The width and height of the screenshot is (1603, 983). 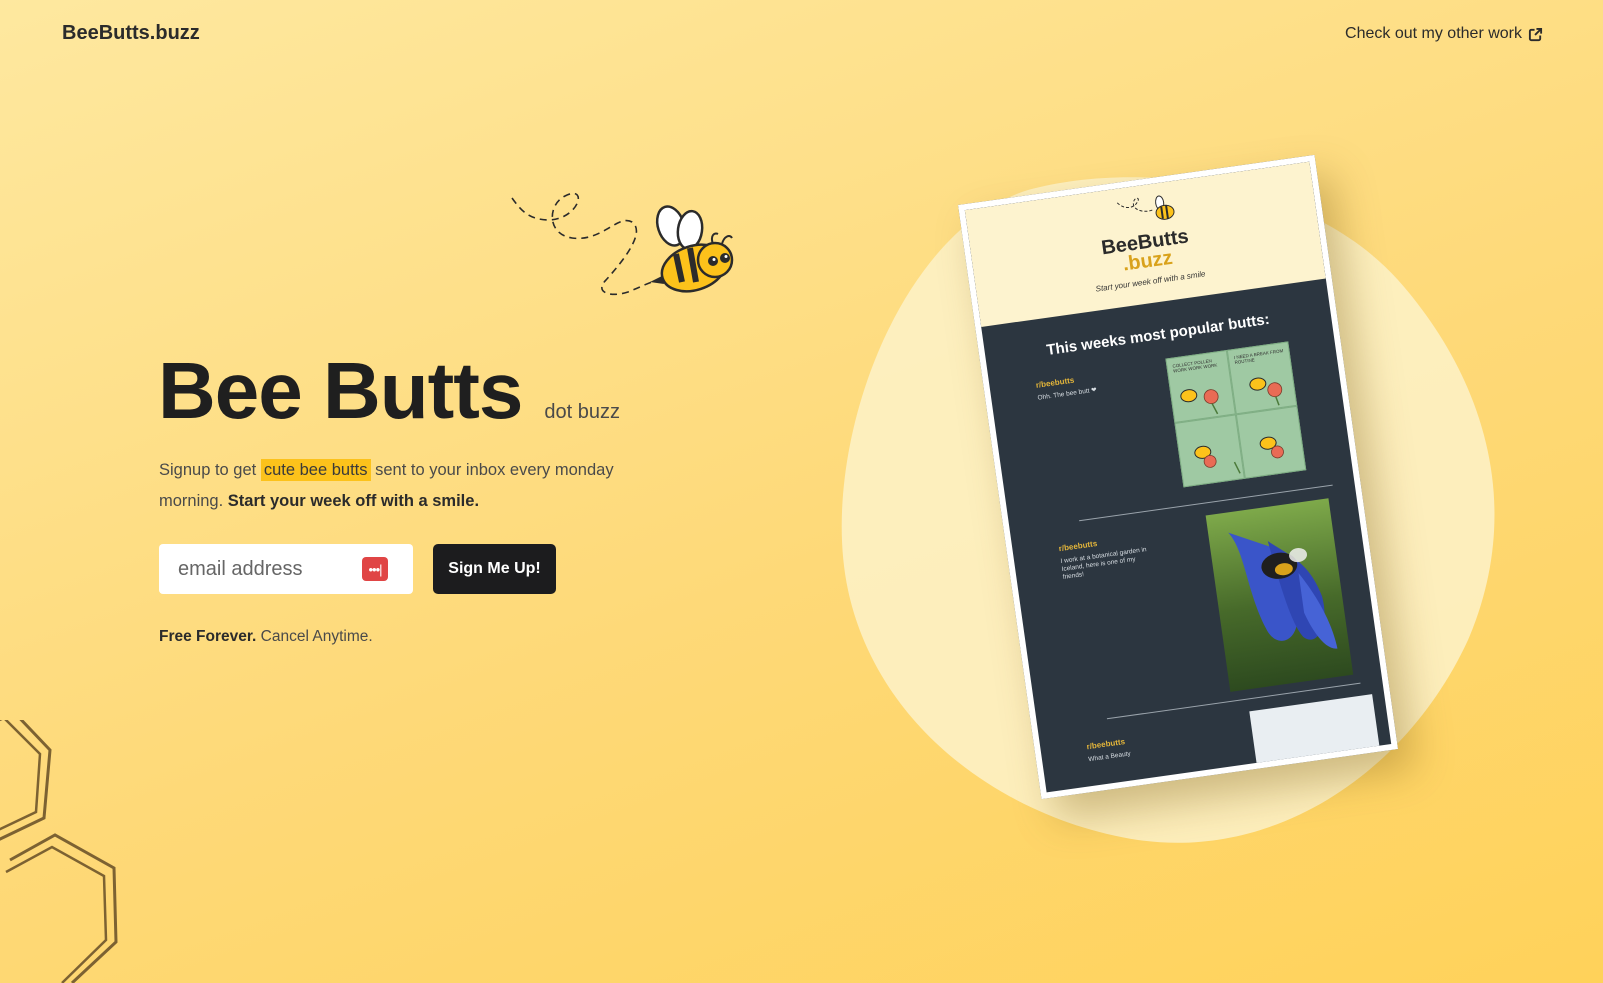 What do you see at coordinates (131, 33) in the screenshot?
I see `brand-logo: BeeButts.buzz` at bounding box center [131, 33].